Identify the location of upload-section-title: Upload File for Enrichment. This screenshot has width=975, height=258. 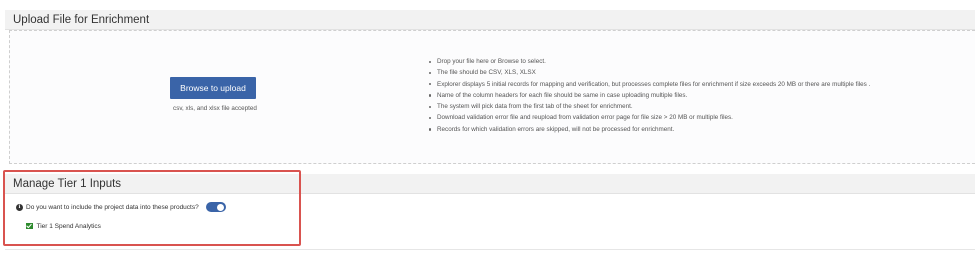
(81, 19).